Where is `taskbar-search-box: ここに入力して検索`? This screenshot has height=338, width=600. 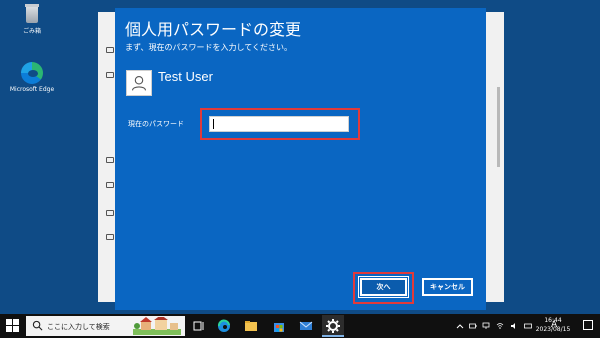
taskbar-search-box: ここに入力して検索 is located at coordinates (105, 326).